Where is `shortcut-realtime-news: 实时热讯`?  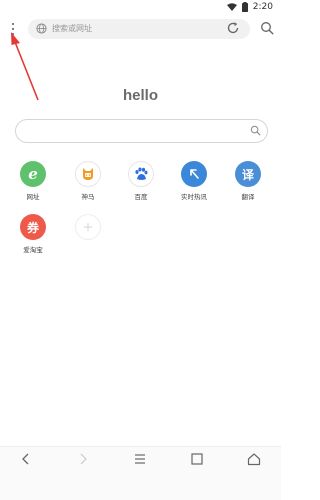 shortcut-realtime-news: 实时热讯 is located at coordinates (194, 181).